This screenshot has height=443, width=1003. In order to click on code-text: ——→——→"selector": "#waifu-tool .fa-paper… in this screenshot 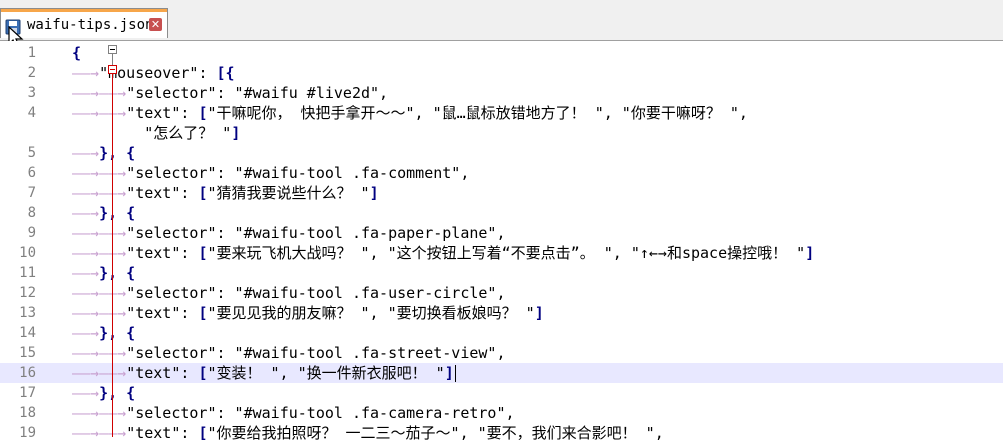, I will do `click(288, 233)`.